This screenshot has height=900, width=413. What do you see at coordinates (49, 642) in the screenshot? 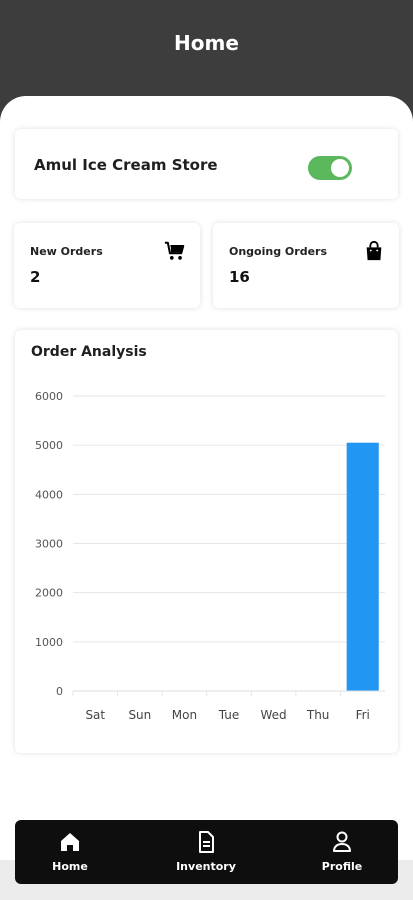
I see `y-tick-label: 1000` at bounding box center [49, 642].